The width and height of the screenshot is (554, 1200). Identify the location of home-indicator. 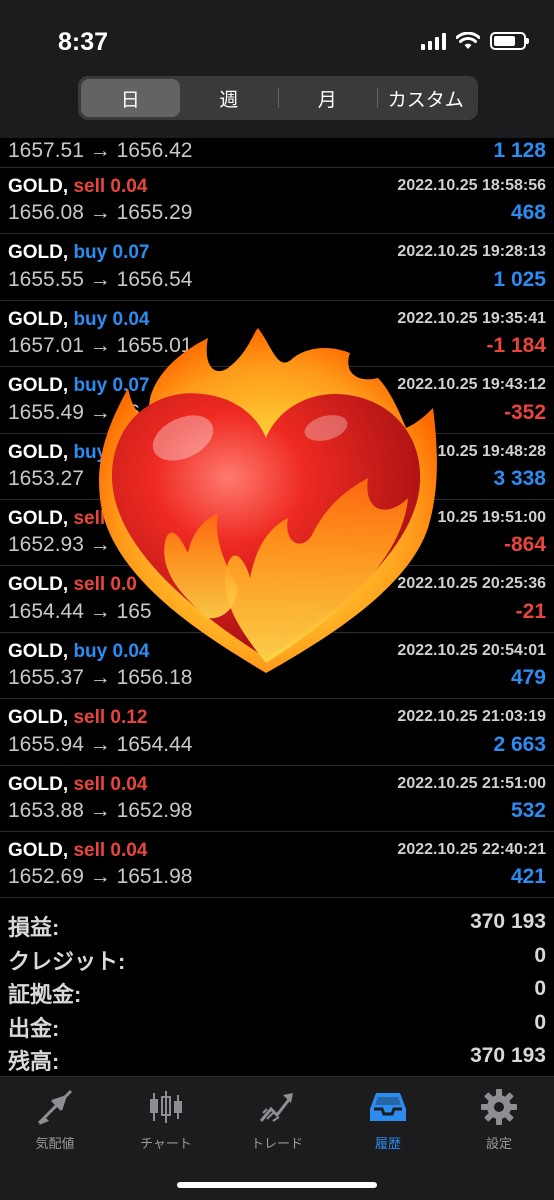
(277, 1185).